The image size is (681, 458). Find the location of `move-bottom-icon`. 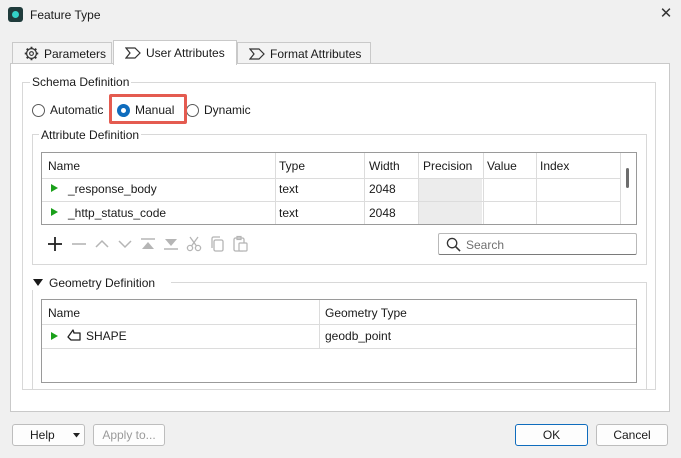

move-bottom-icon is located at coordinates (171, 244).